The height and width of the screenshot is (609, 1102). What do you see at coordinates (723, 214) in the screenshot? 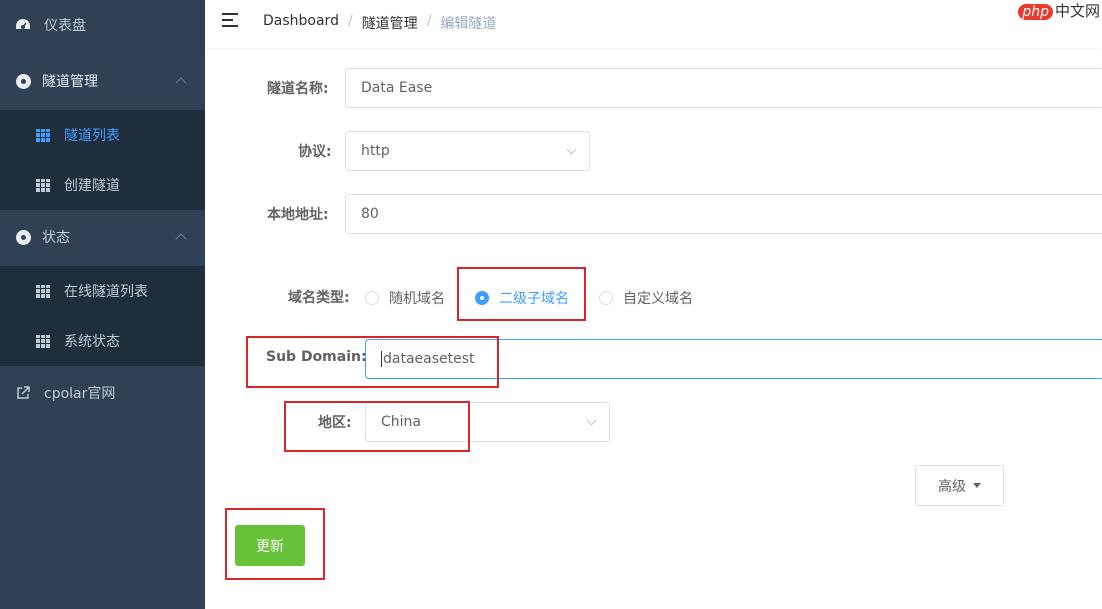
I see `local-address-input: 80` at bounding box center [723, 214].